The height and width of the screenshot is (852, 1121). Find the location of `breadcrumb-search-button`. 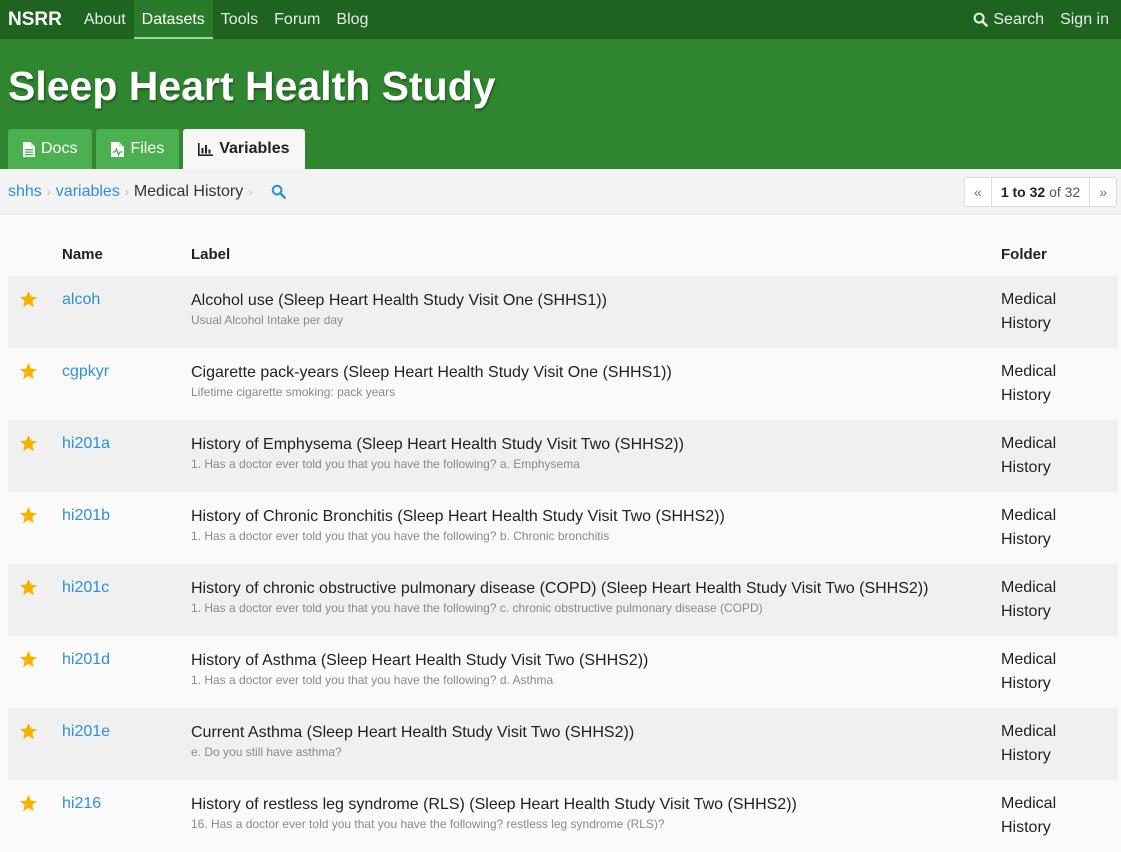

breadcrumb-search-button is located at coordinates (278, 191).